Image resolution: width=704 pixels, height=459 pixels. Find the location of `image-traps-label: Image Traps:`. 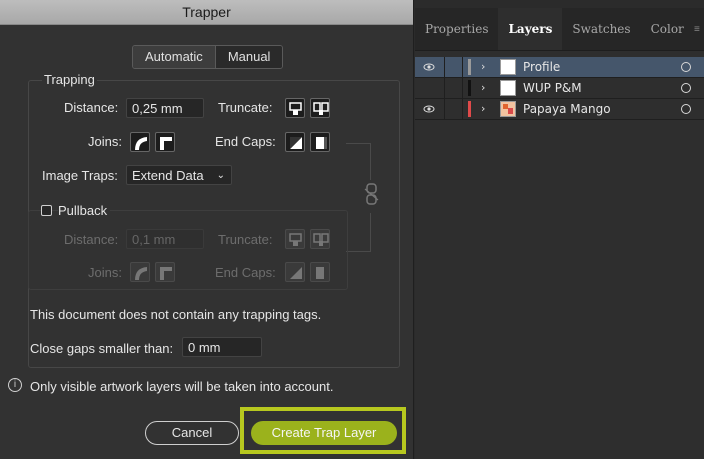

image-traps-label: Image Traps: is located at coordinates (80, 175).